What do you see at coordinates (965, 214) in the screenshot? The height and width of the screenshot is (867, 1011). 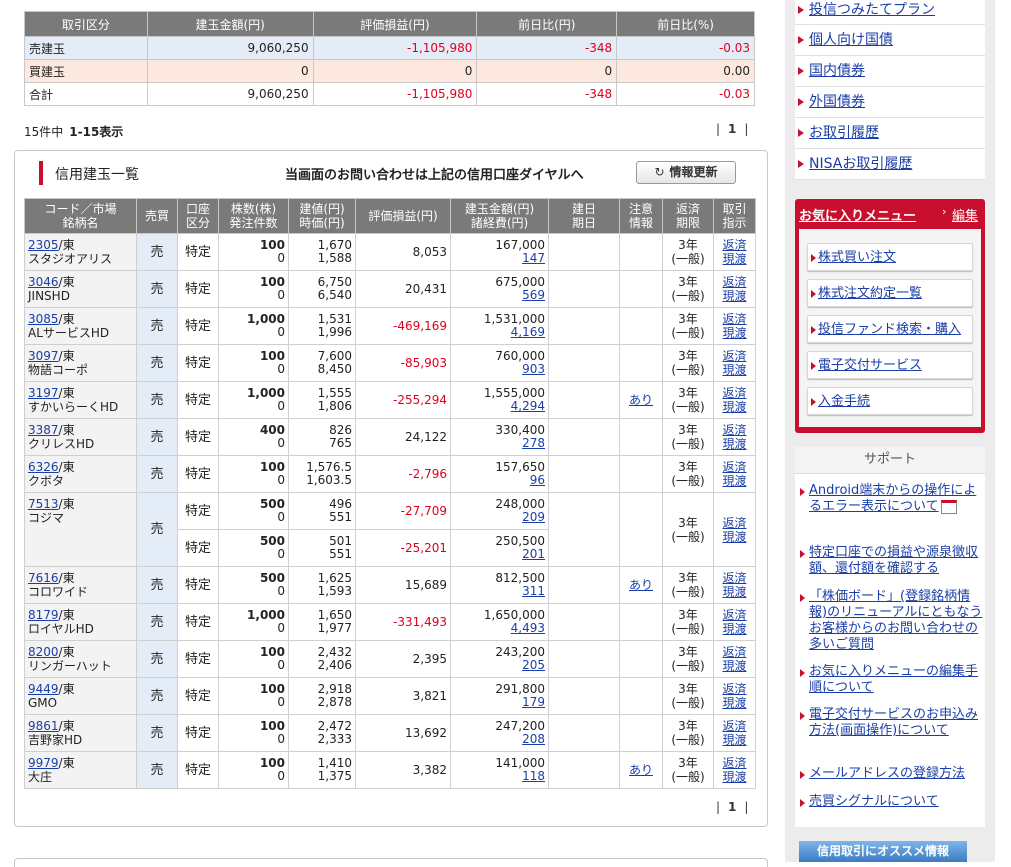 I see `favorite-edit-link: 編集` at bounding box center [965, 214].